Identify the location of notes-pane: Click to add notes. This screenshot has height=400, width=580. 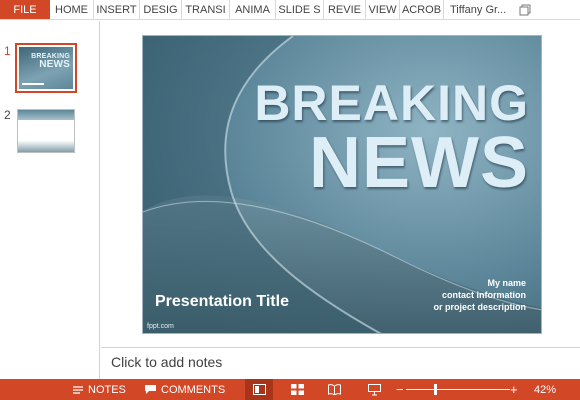
(340, 363).